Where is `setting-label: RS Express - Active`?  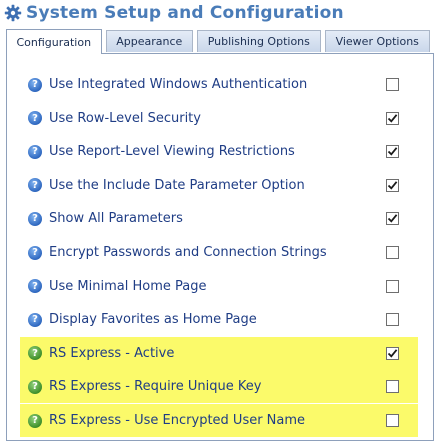
setting-label: RS Express - Active is located at coordinates (112, 353).